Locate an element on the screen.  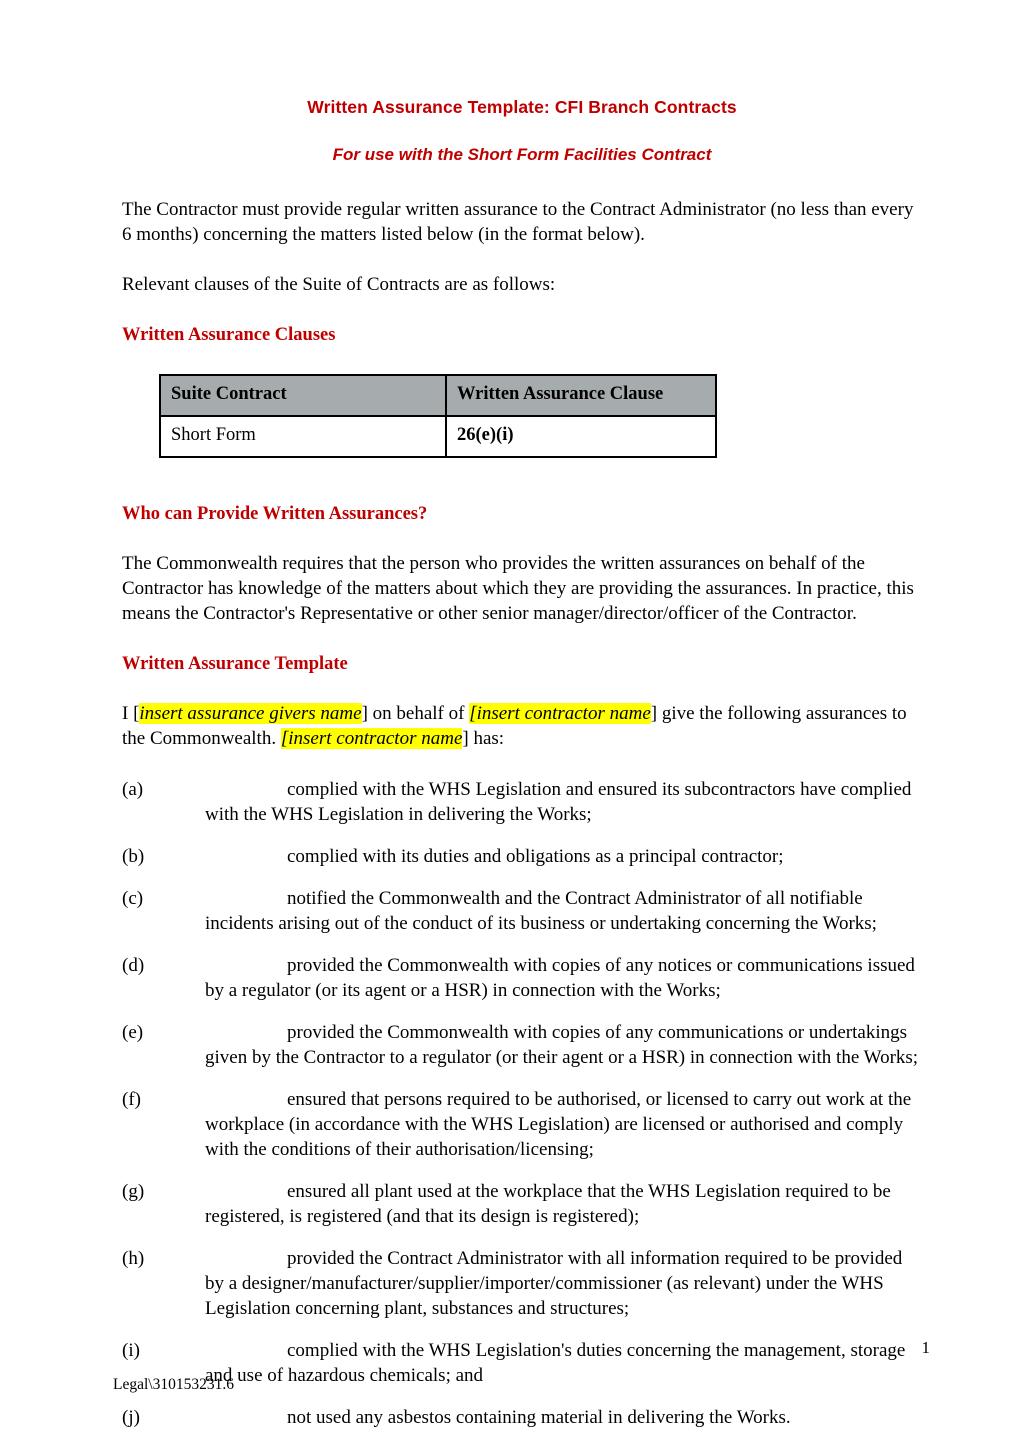
table-row: Short Form 26(e)(i) is located at coordinates (438, 436).